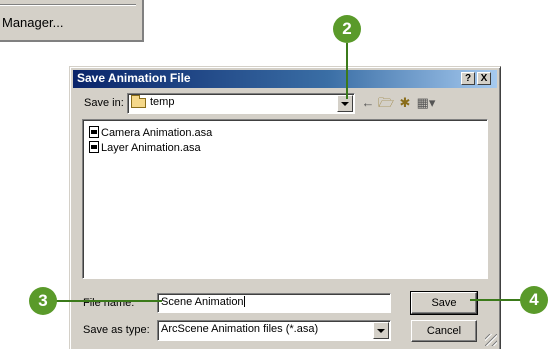 This screenshot has height=349, width=555. What do you see at coordinates (347, 29) in the screenshot?
I see `callout-2: 2` at bounding box center [347, 29].